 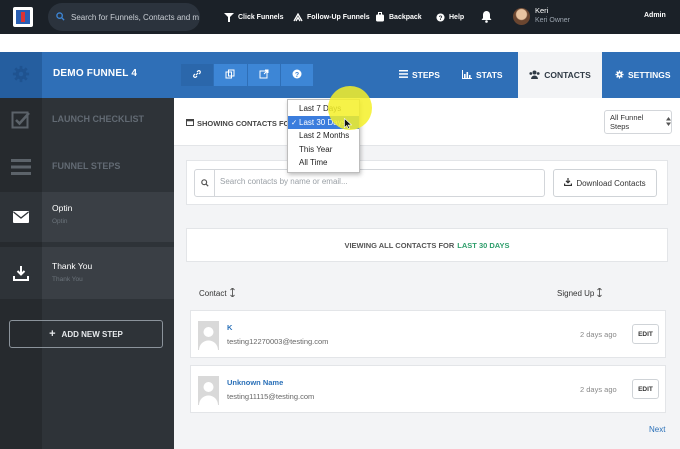 What do you see at coordinates (638, 122) in the screenshot?
I see `funnel-steps-filter: All Funnel Steps` at bounding box center [638, 122].